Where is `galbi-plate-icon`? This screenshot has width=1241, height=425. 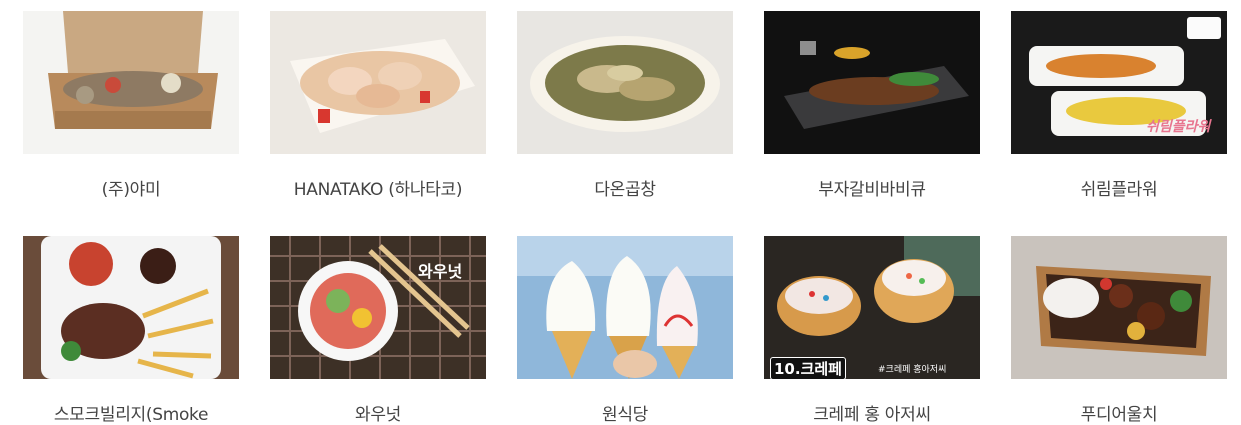 galbi-plate-icon is located at coordinates (872, 82).